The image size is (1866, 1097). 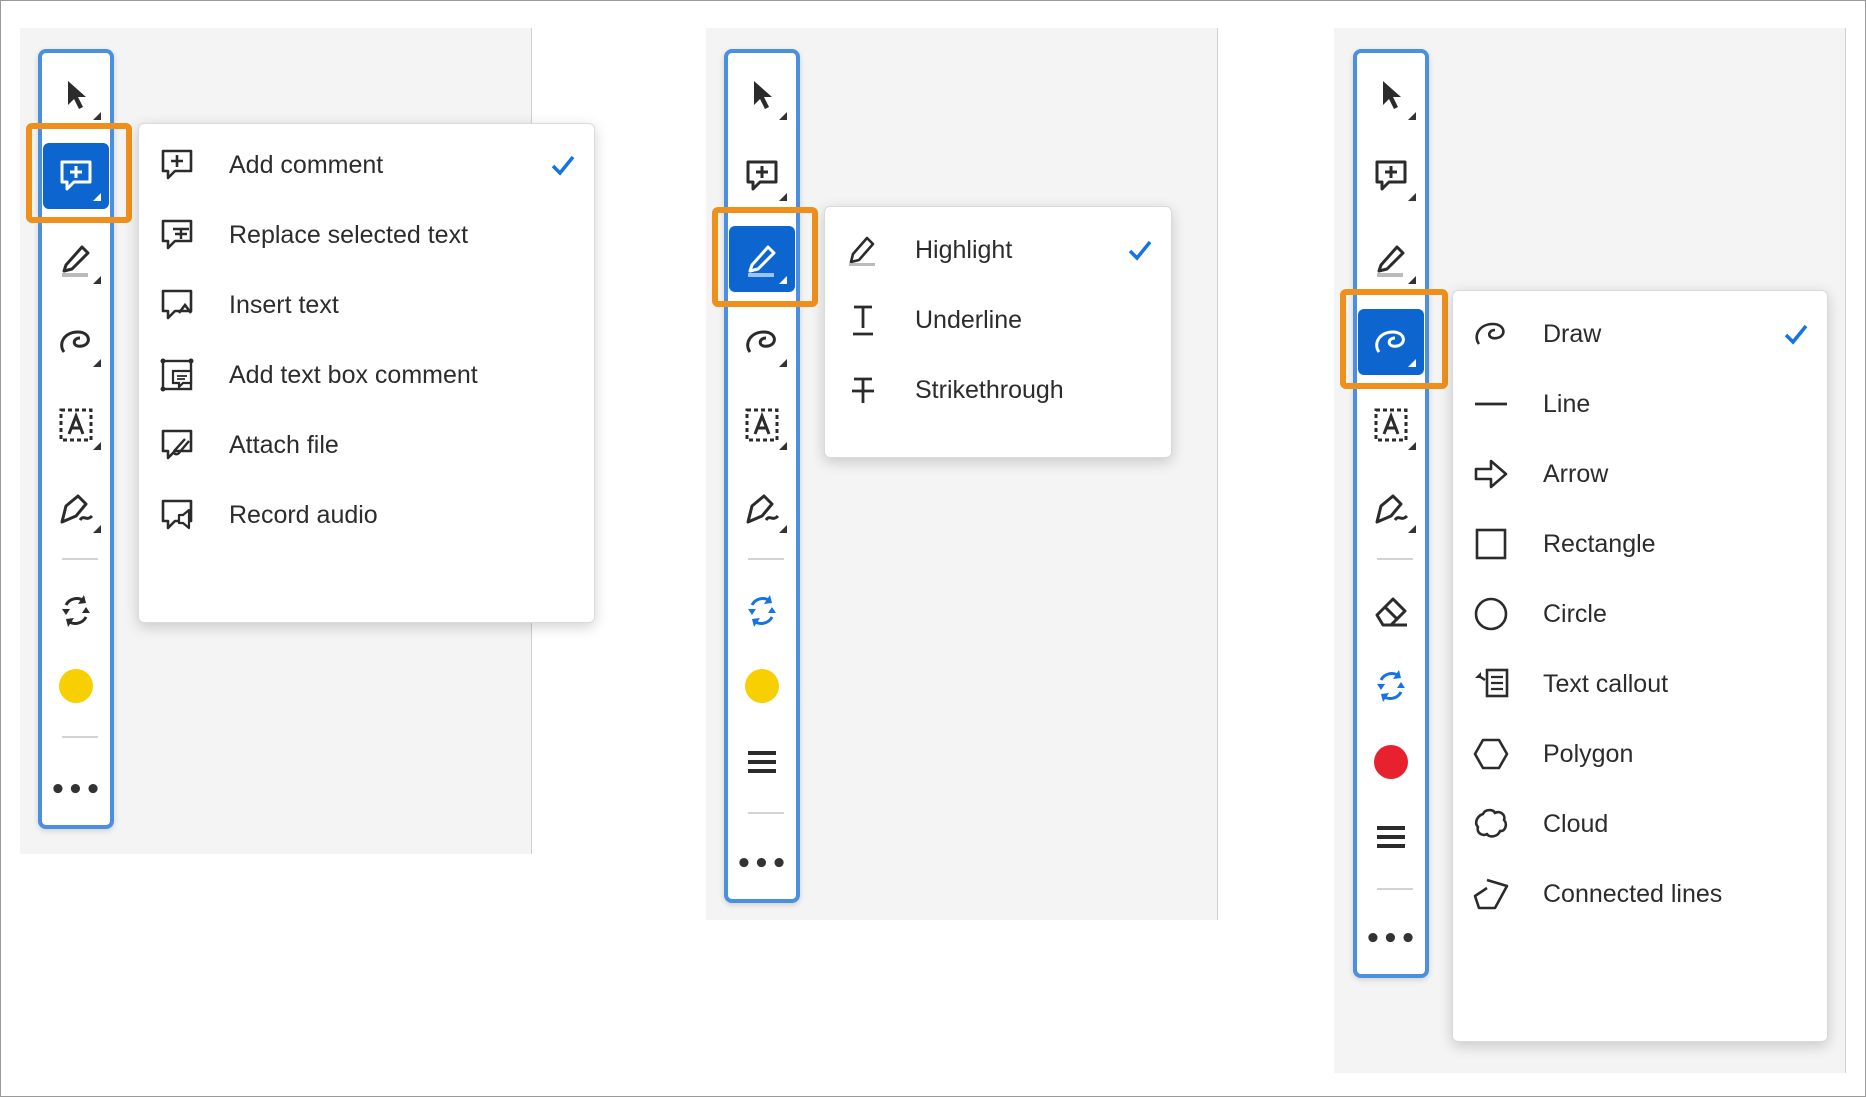 I want to click on menu-item-label: Add text box comment, so click(x=353, y=374).